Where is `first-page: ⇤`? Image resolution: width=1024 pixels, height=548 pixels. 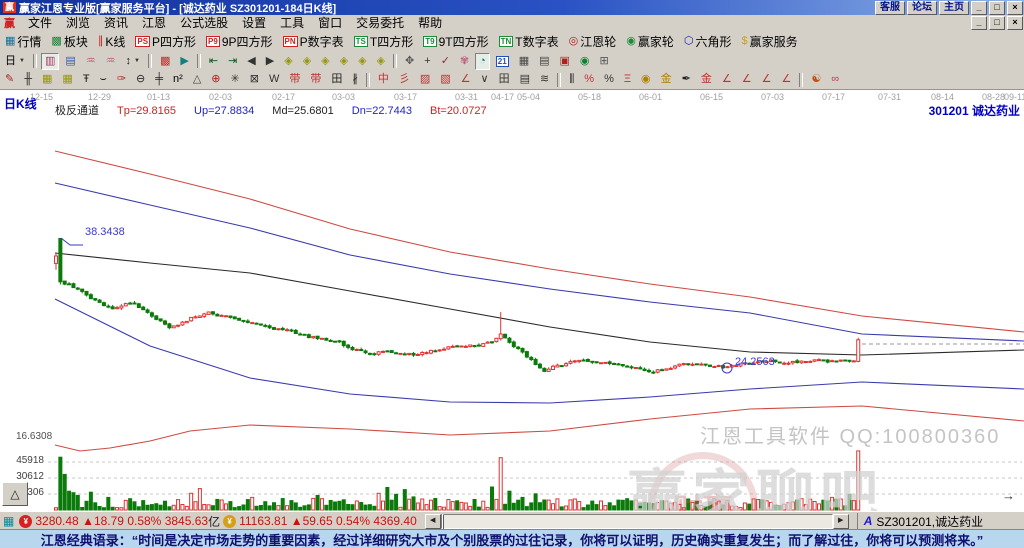 first-page: ⇤ is located at coordinates (213, 61).